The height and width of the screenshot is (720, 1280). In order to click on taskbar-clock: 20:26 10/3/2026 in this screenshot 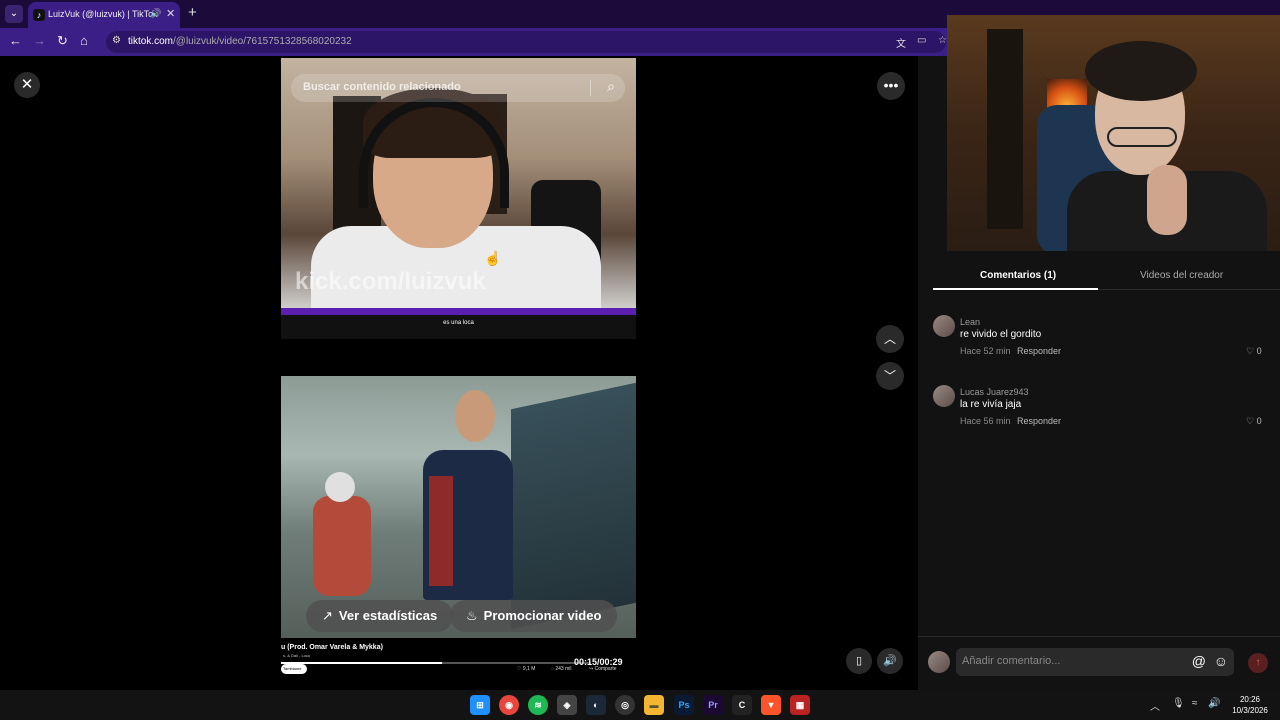, I will do `click(1250, 705)`.